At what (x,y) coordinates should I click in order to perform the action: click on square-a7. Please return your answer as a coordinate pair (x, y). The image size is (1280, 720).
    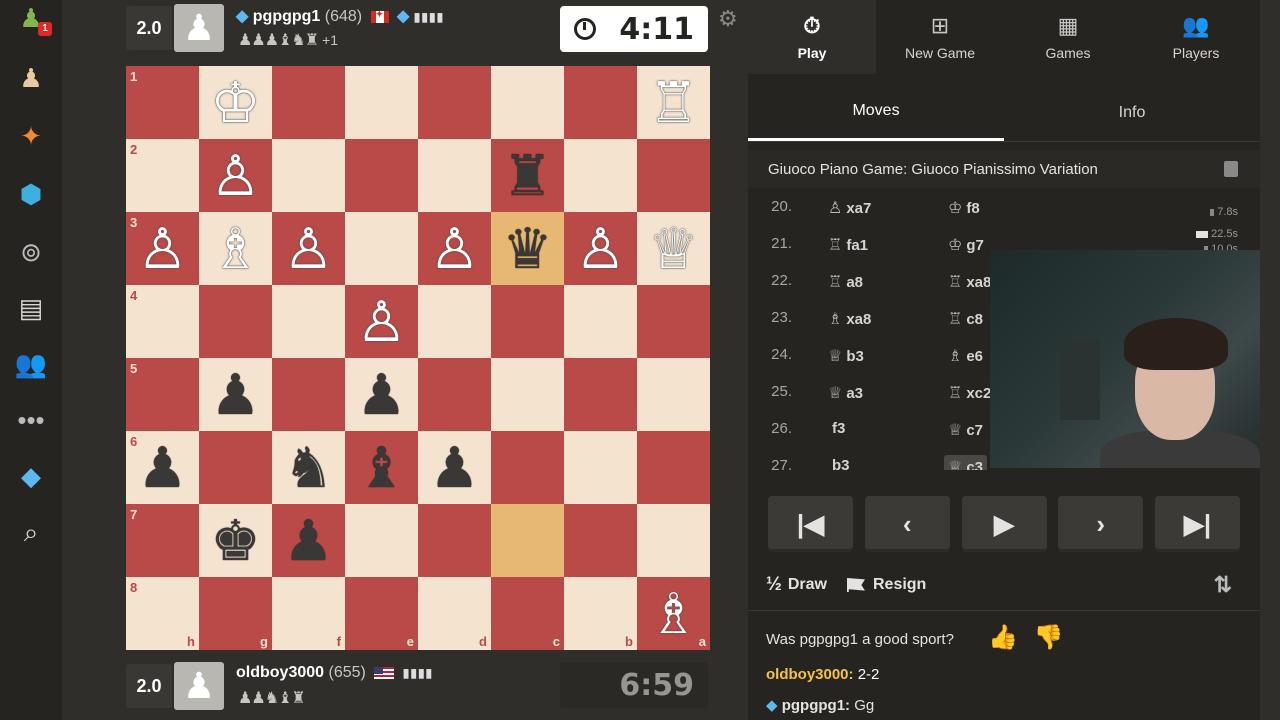
    Looking at the image, I should click on (673, 540).